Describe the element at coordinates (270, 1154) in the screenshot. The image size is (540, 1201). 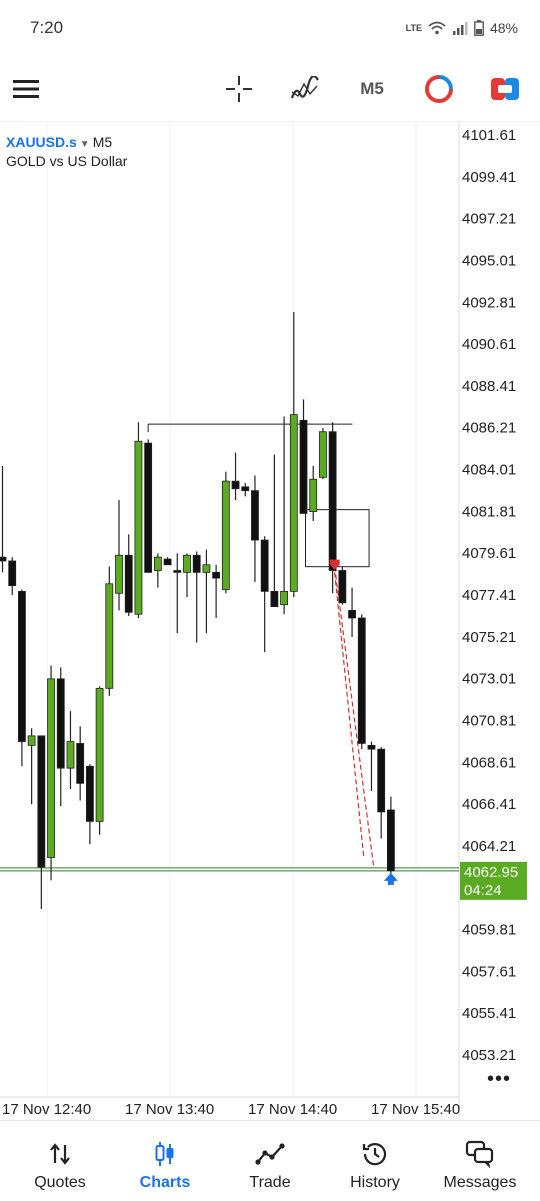
I see `trade-nav-icon` at that location.